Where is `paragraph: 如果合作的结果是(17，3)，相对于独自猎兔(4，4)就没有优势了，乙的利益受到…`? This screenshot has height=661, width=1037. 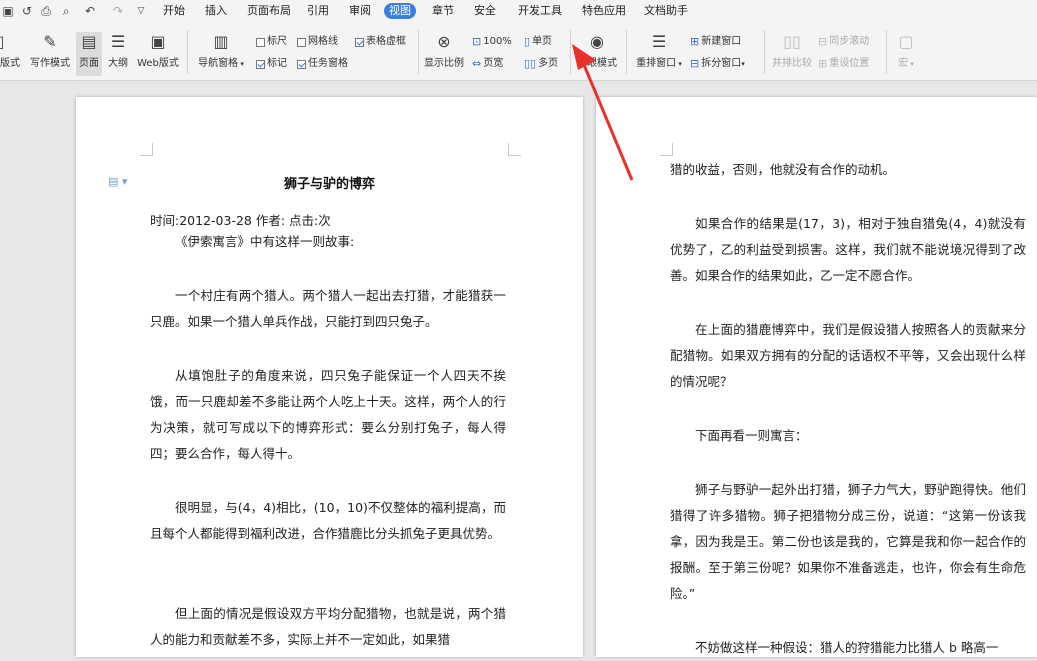
paragraph: 如果合作的结果是(17，3)，相对于独自猎兔(4，4)就没有优势了，乙的利益受到… is located at coordinates (848, 250).